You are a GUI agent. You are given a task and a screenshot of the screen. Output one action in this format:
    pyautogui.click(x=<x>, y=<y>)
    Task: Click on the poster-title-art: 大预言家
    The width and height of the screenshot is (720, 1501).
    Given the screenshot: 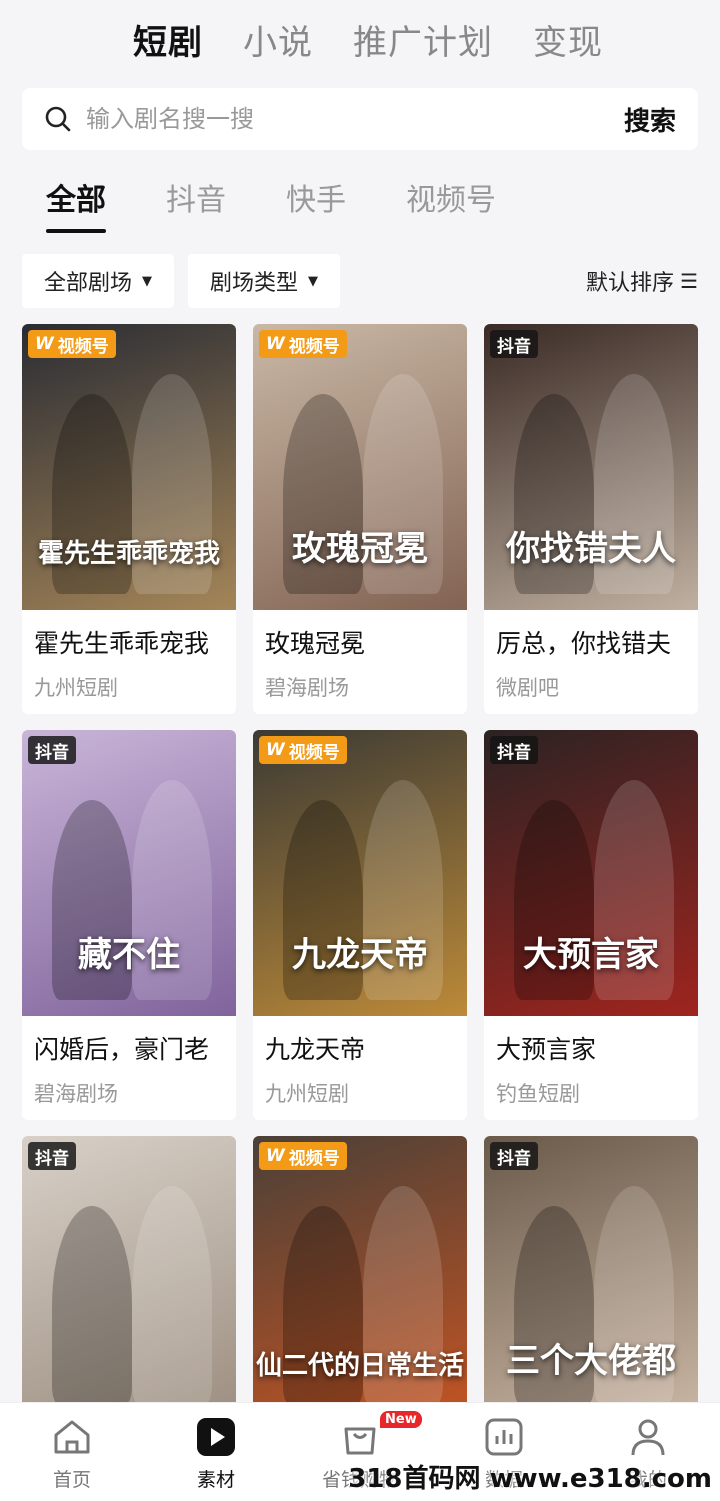 What is the action you would take?
    pyautogui.click(x=591, y=955)
    